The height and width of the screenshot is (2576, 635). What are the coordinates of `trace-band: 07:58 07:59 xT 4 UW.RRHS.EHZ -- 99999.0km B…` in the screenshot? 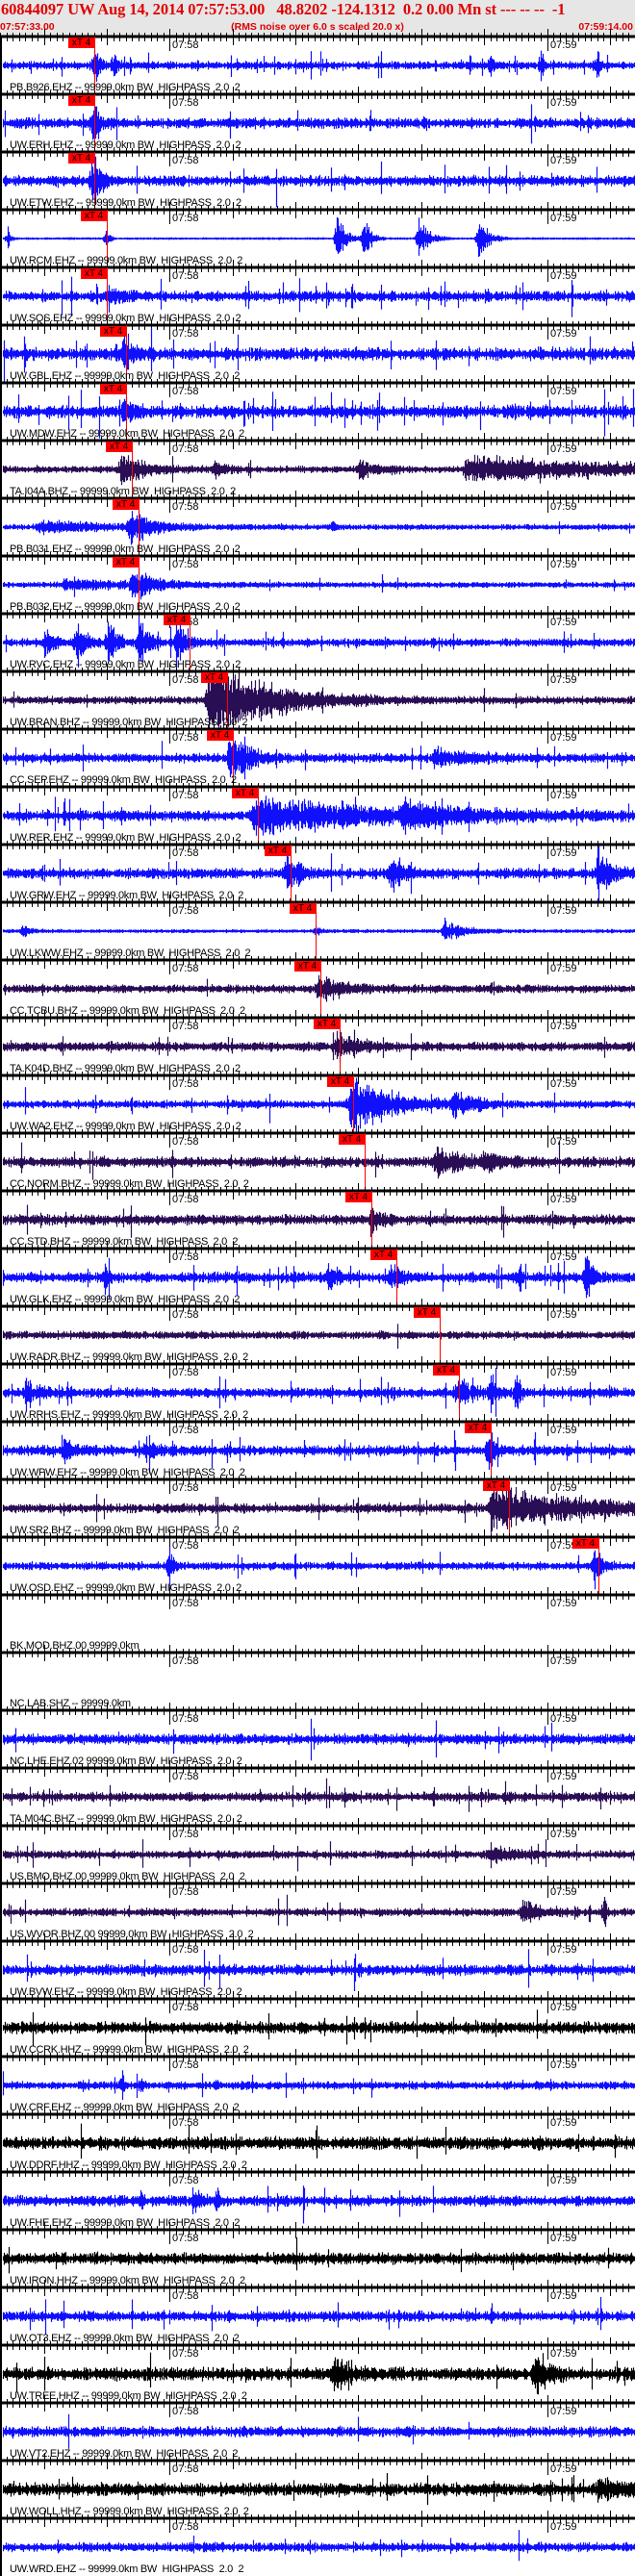 It's located at (317, 1389).